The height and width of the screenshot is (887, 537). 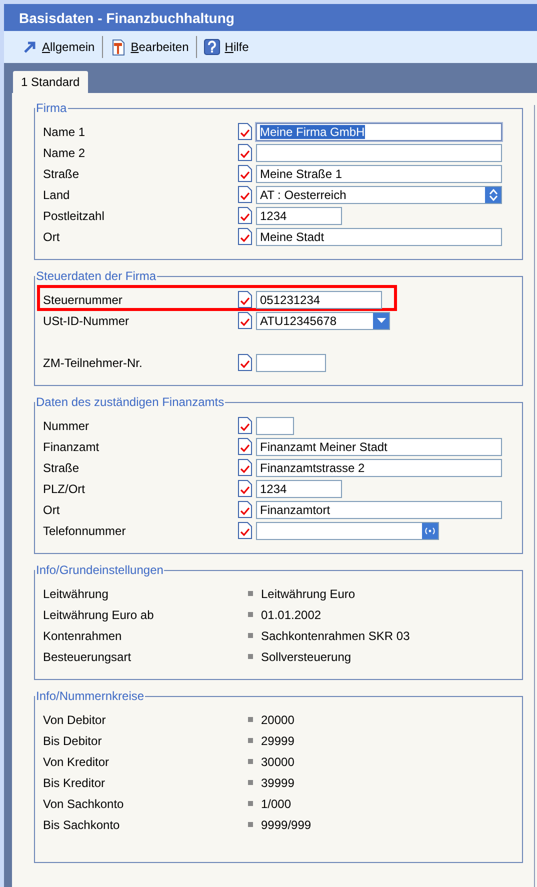 What do you see at coordinates (90, 696) in the screenshot?
I see `group-title: Info/Nummernkreise` at bounding box center [90, 696].